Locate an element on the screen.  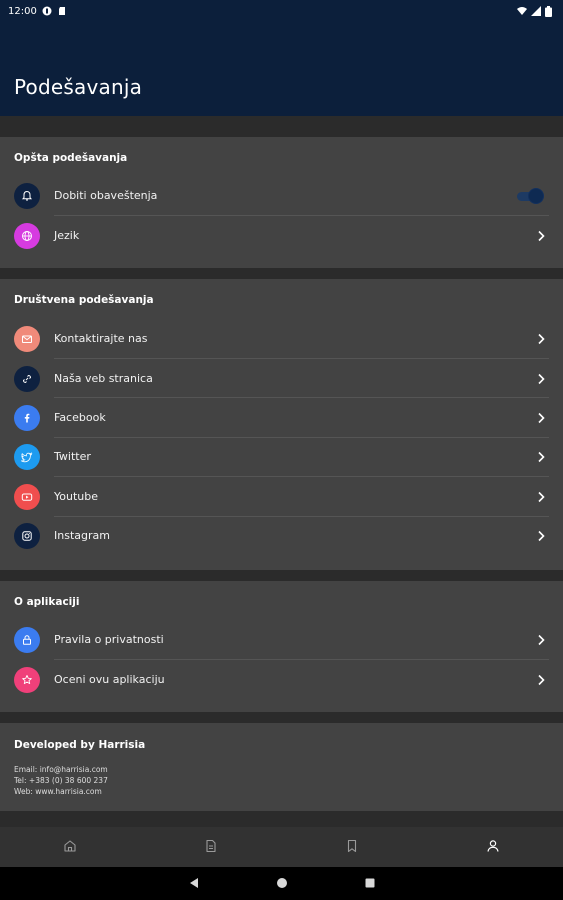
globe-icon is located at coordinates (27, 235).